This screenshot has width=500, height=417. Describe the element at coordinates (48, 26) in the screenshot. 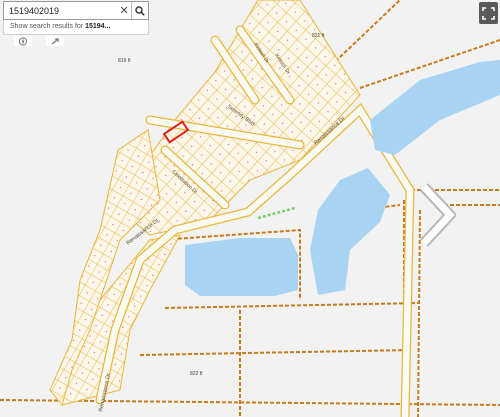

I see `suggestion-prefix: Show search results for` at that location.